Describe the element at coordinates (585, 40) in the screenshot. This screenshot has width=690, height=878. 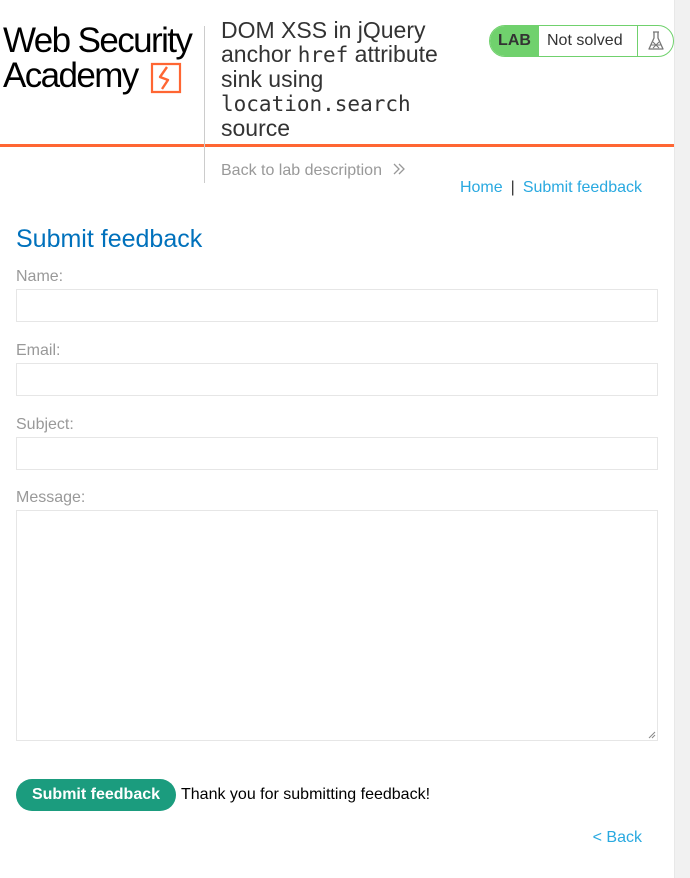
I see `lab-status-text: Not solved` at that location.